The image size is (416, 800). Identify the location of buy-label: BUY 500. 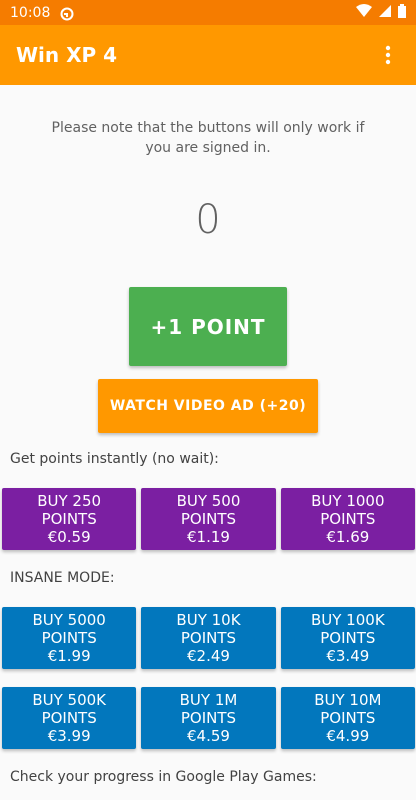
(208, 501).